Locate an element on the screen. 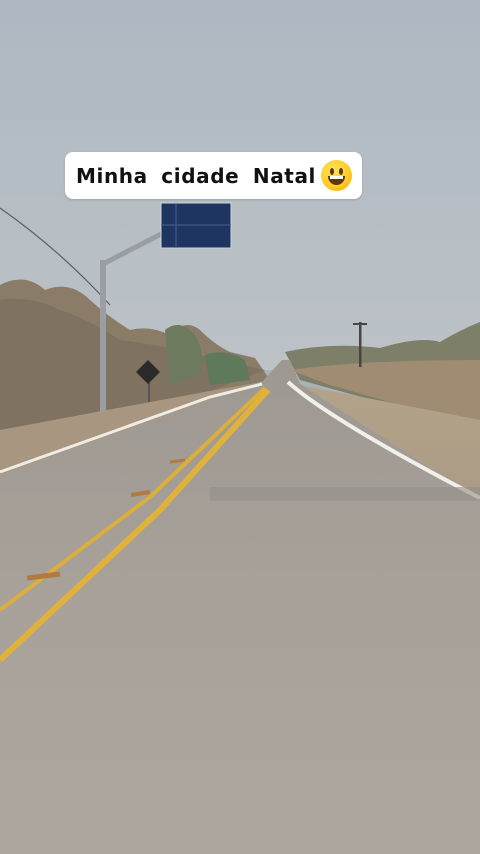  video-caption: Minha cidade Natal is located at coordinates (213, 175).